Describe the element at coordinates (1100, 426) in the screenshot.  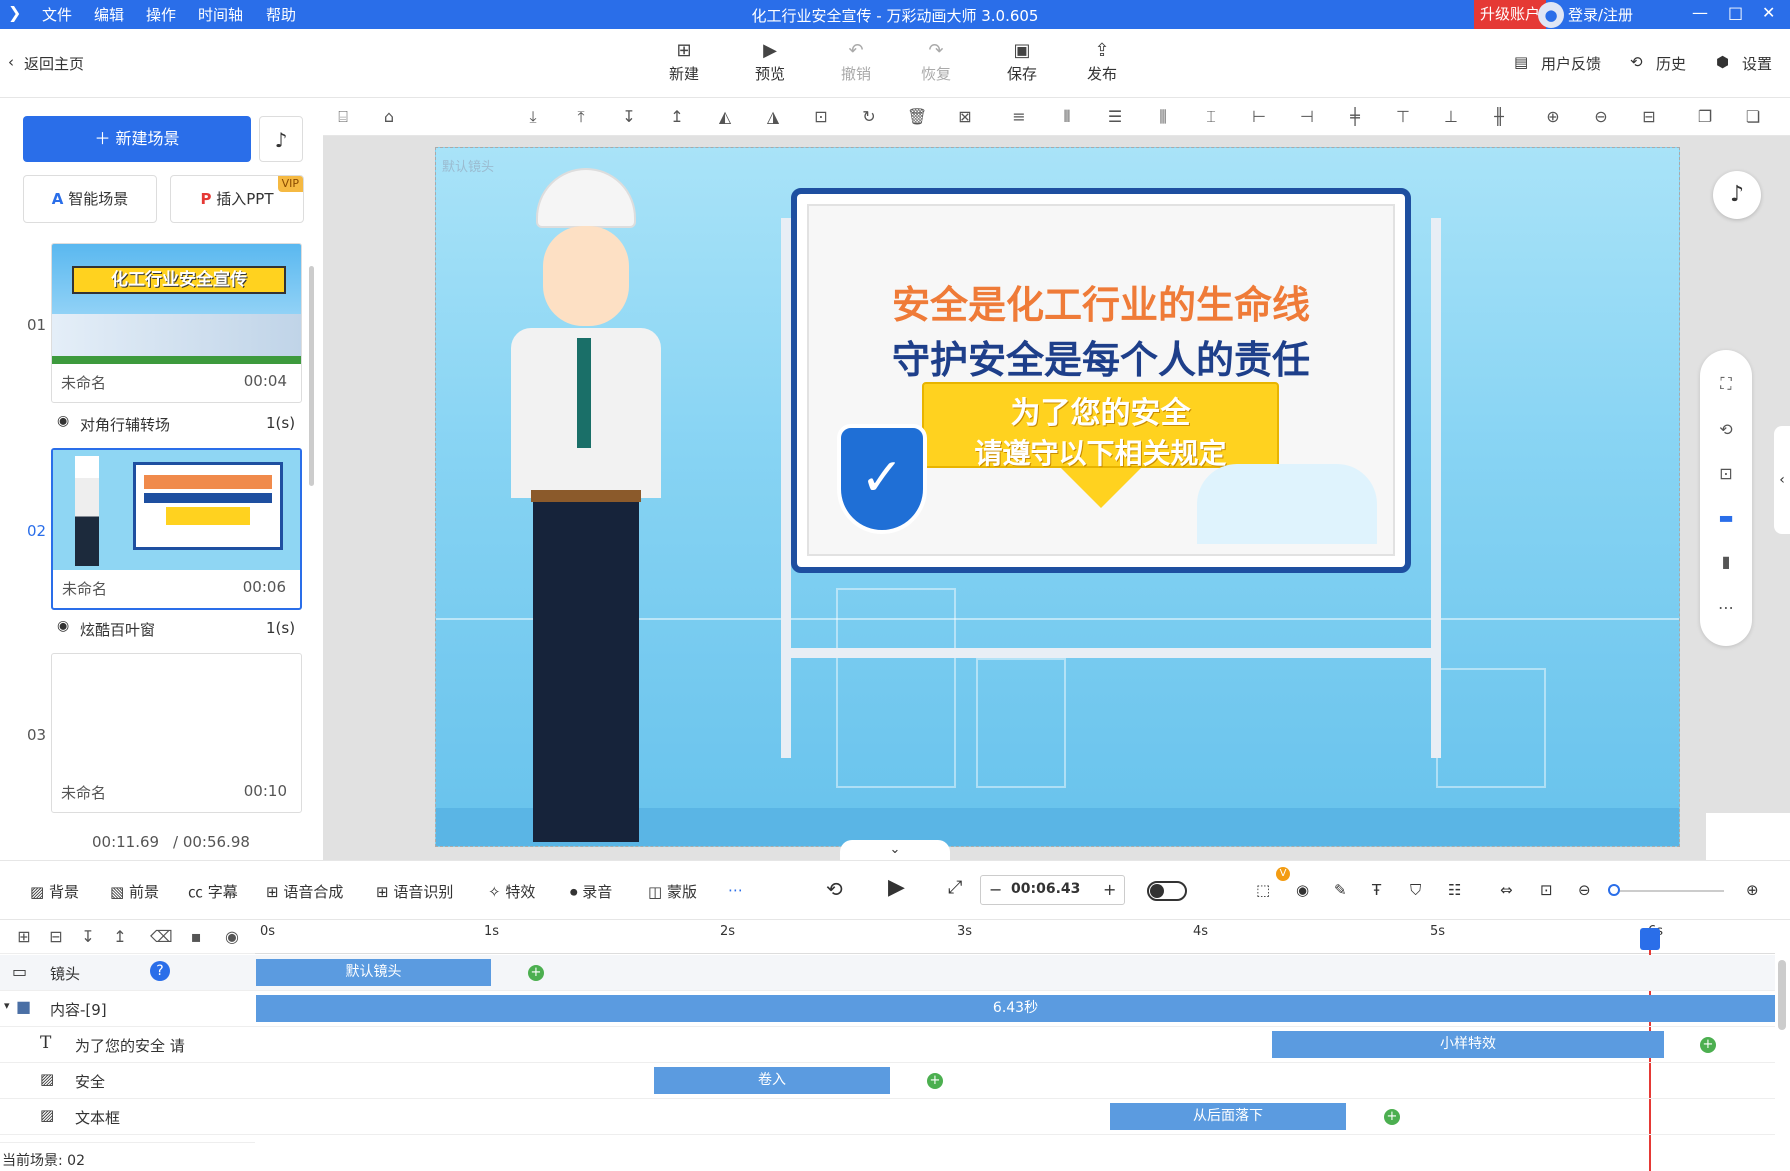
I see `yellow-banner: 为了您的安全 请遵守以下相关规定` at that location.